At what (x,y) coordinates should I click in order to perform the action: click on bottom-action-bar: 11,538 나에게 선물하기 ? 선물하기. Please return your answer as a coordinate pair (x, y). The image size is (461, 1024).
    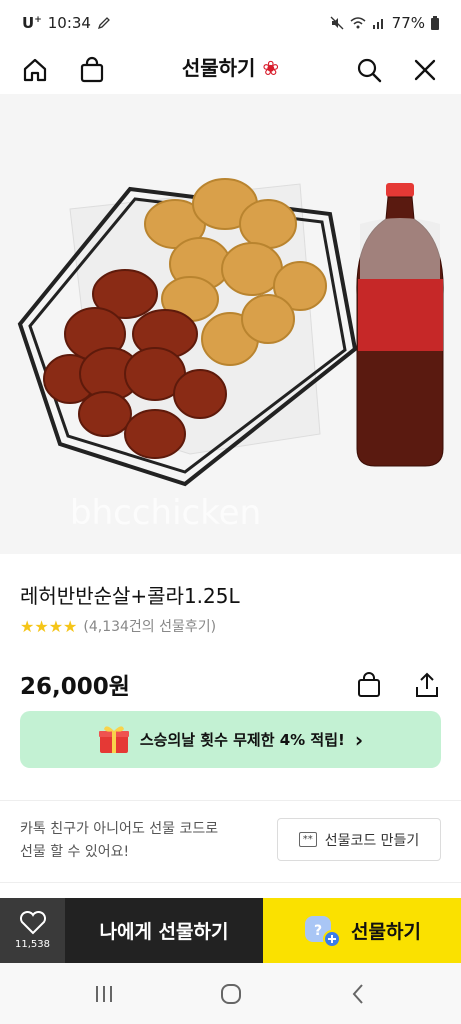
    Looking at the image, I should click on (230, 930).